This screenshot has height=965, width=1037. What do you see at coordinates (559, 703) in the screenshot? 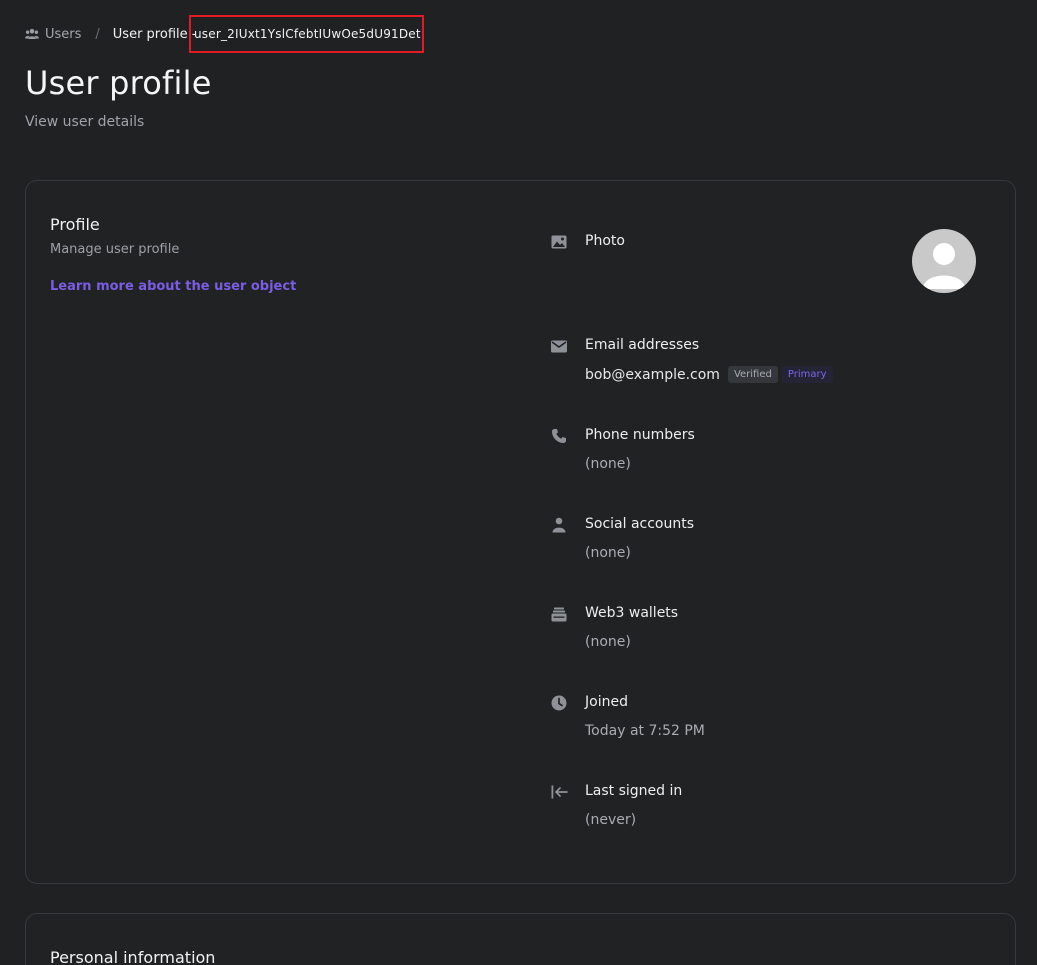
I see `clock-icon` at bounding box center [559, 703].